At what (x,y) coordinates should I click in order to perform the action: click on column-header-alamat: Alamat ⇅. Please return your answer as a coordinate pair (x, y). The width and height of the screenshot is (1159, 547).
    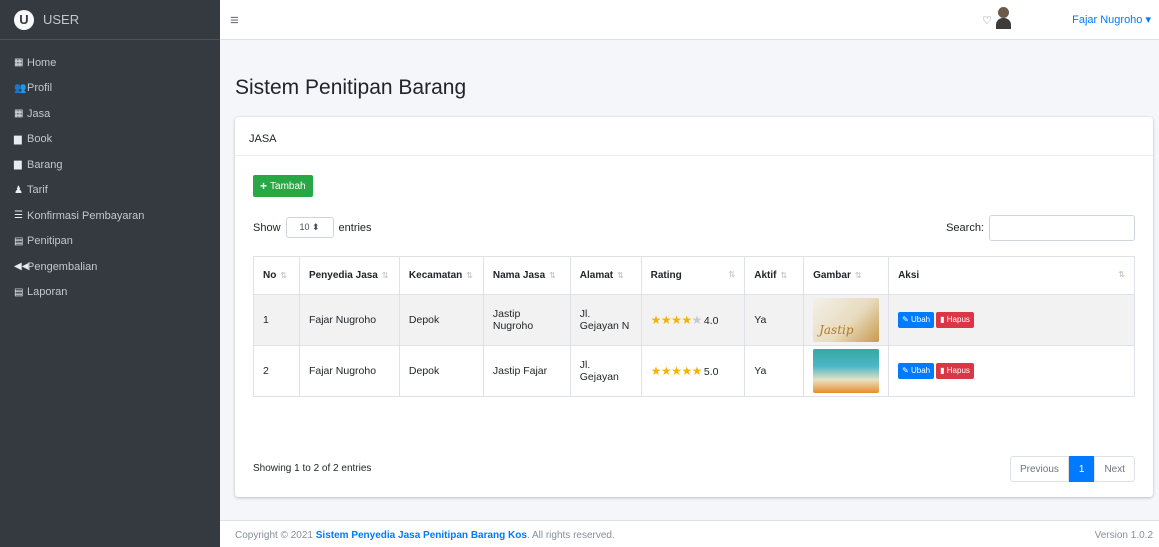
    Looking at the image, I should click on (605, 275).